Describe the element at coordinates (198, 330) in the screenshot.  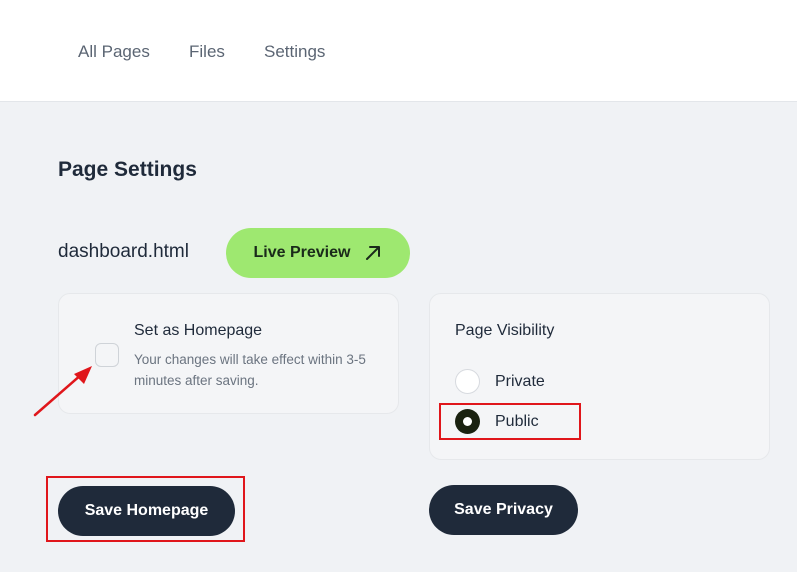
I see `homepage-card-title: Set as Homepage` at that location.